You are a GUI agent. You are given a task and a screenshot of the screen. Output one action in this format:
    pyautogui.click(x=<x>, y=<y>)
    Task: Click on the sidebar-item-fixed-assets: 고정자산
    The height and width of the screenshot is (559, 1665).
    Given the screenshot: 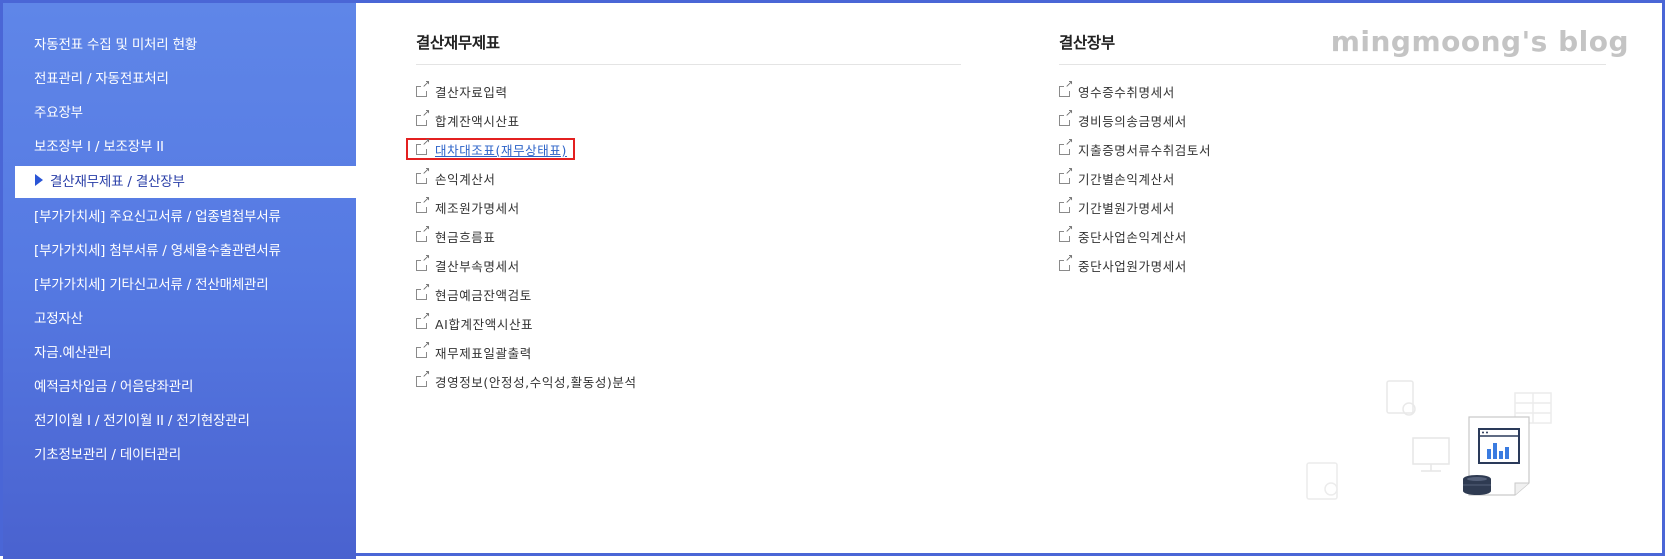 What is the action you would take?
    pyautogui.click(x=179, y=319)
    